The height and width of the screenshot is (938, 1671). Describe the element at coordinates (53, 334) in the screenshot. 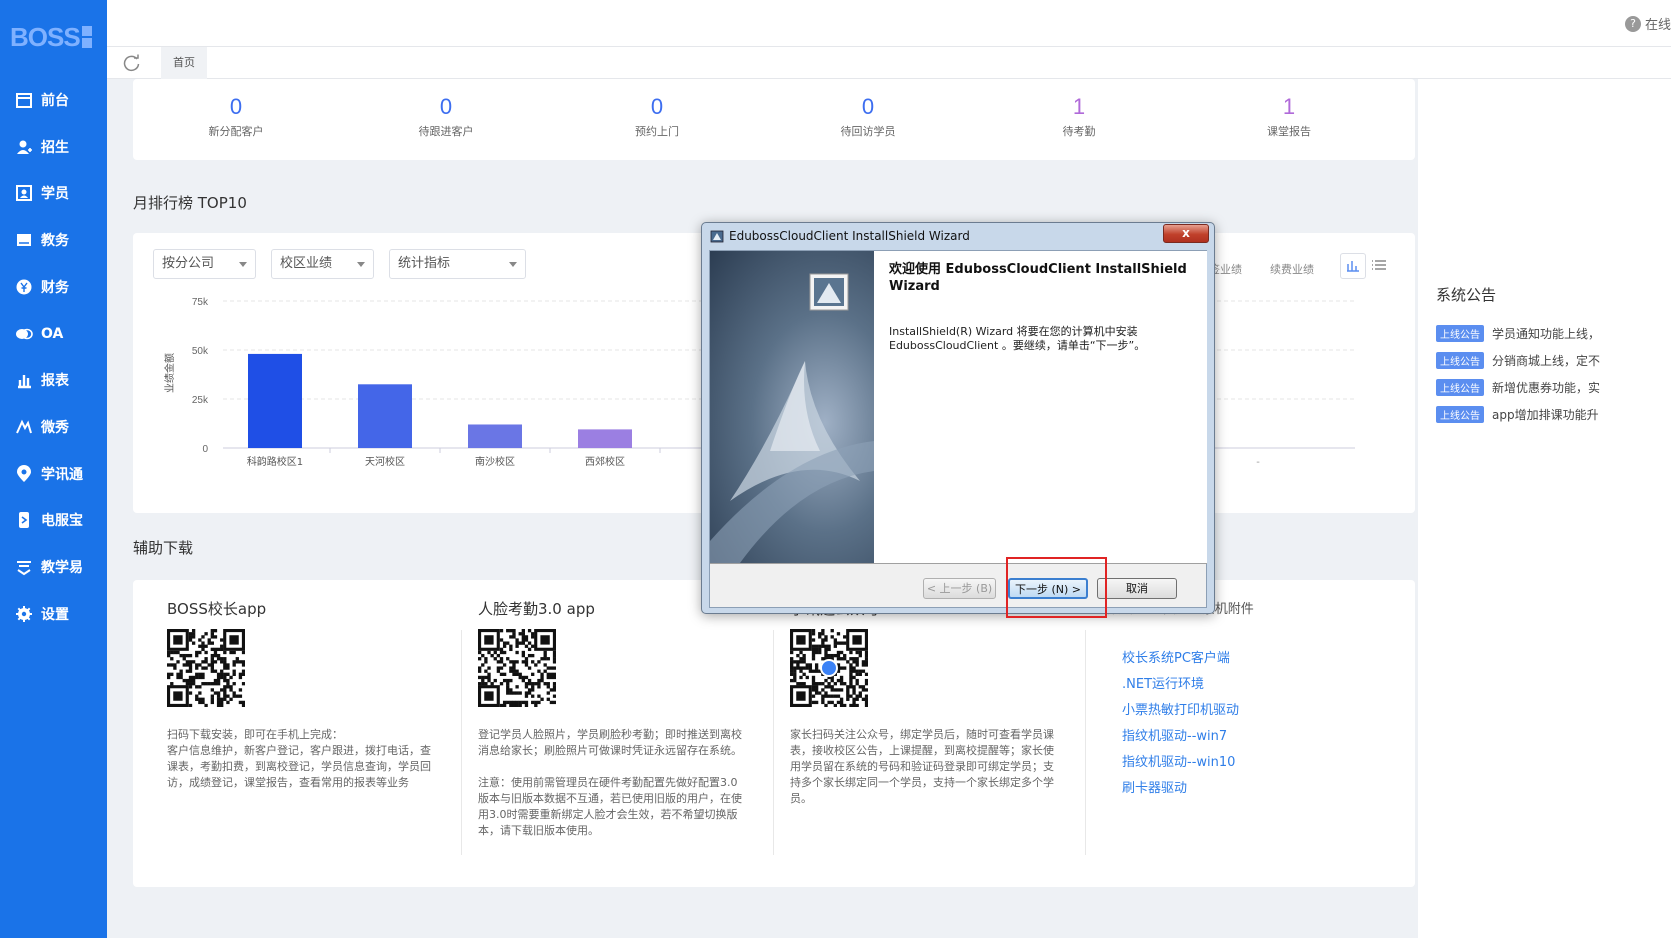

I see `sidebar-item-5: OA` at that location.